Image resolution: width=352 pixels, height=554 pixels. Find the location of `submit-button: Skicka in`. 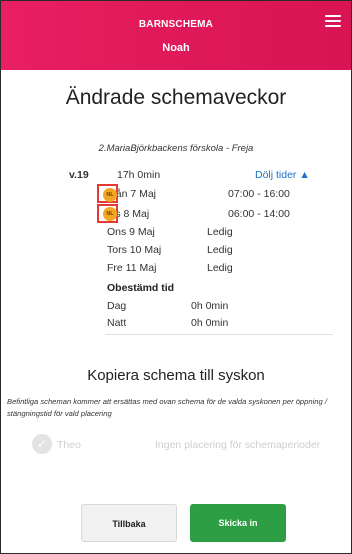

submit-button: Skicka in is located at coordinates (238, 523).